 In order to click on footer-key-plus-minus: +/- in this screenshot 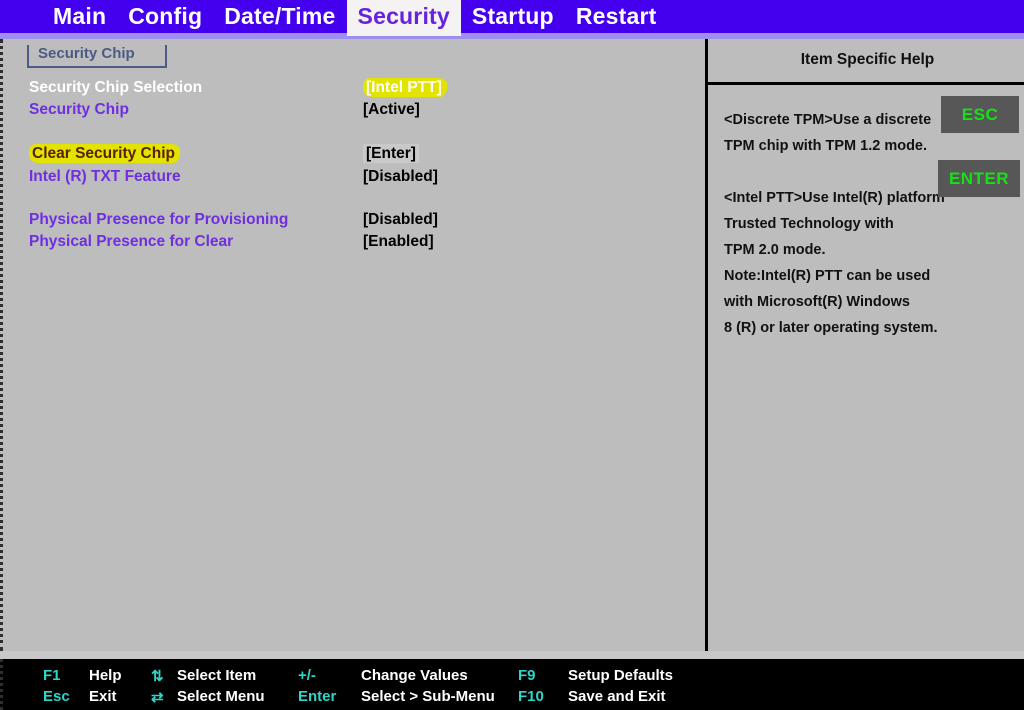, I will do `click(307, 675)`.